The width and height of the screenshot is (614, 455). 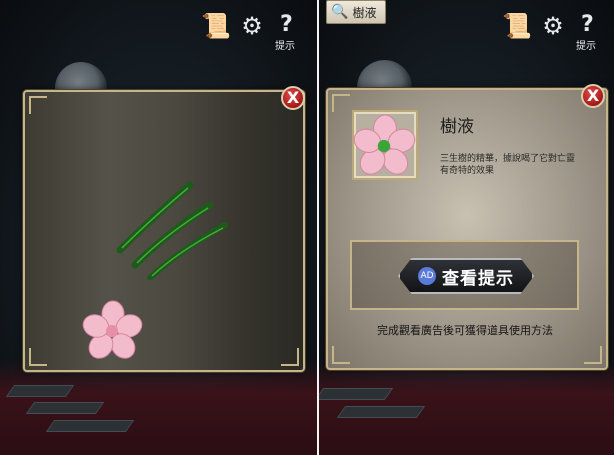 I want to click on ad-reward-caption: 完成觀看廣告後可獲得道具使用方法, so click(x=465, y=330).